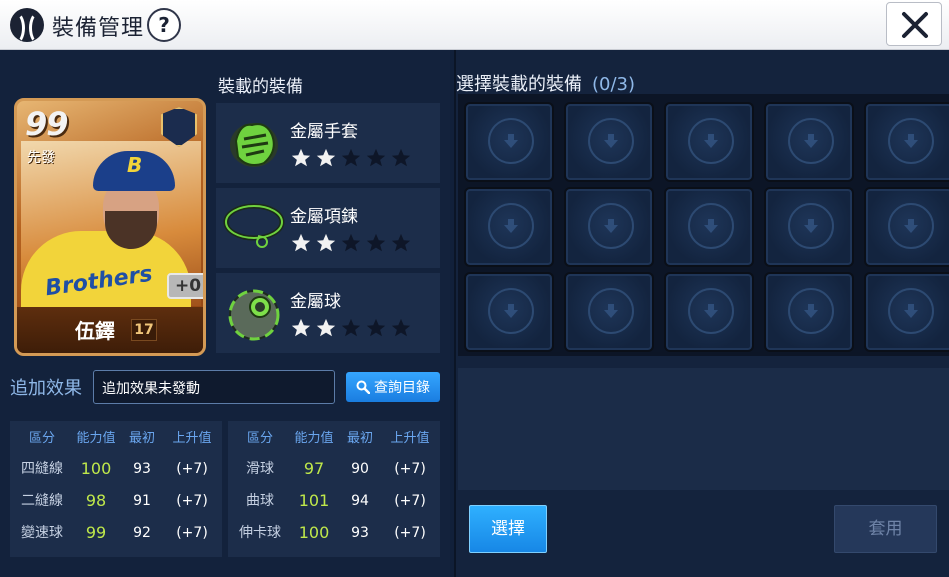  I want to click on header-value: 能力值, so click(96, 438).